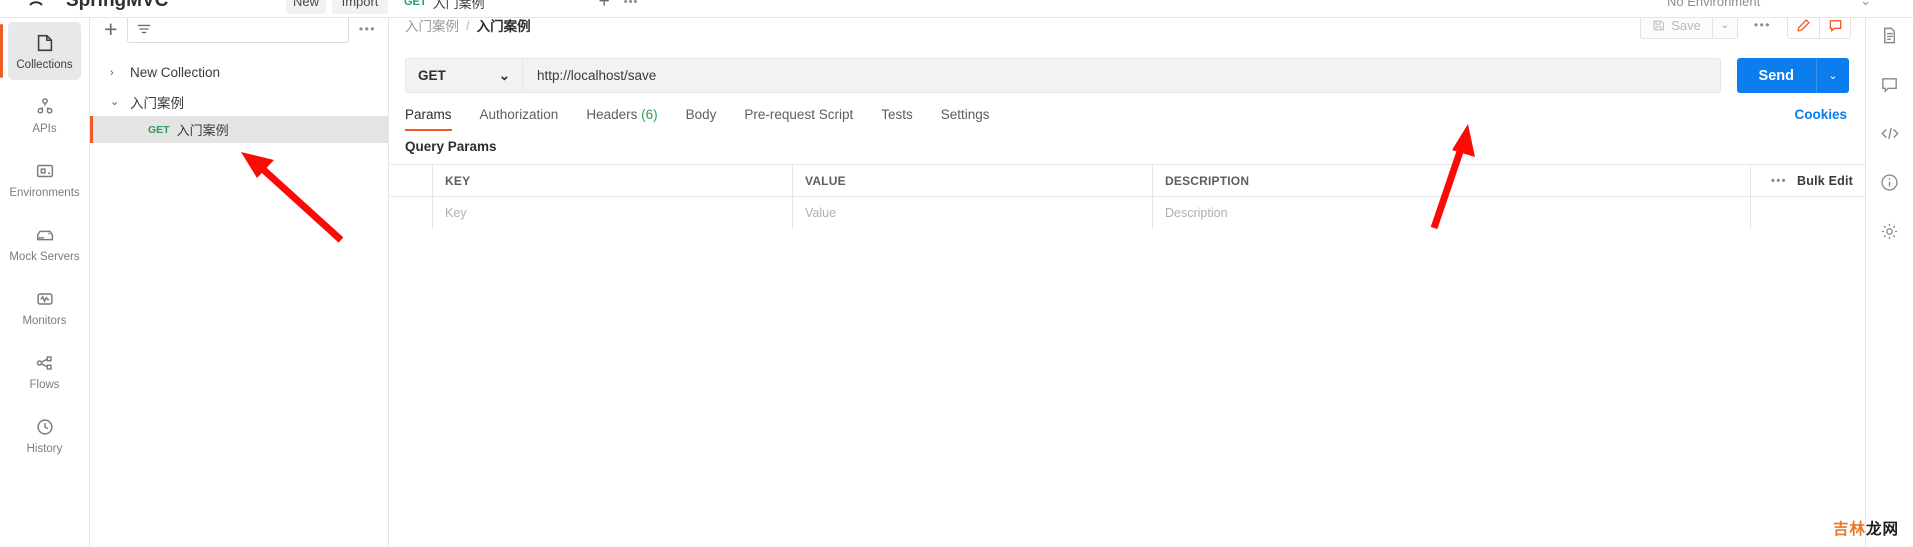  Describe the element at coordinates (1889, 35) in the screenshot. I see `document-icon` at that location.